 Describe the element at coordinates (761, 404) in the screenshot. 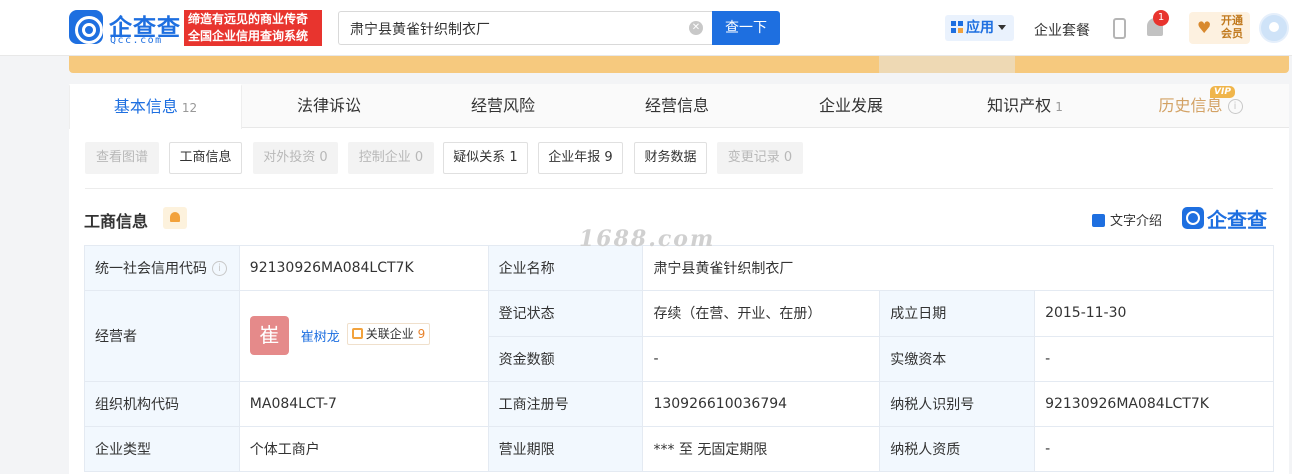

I see `reg-no-value: 130926610036794` at that location.